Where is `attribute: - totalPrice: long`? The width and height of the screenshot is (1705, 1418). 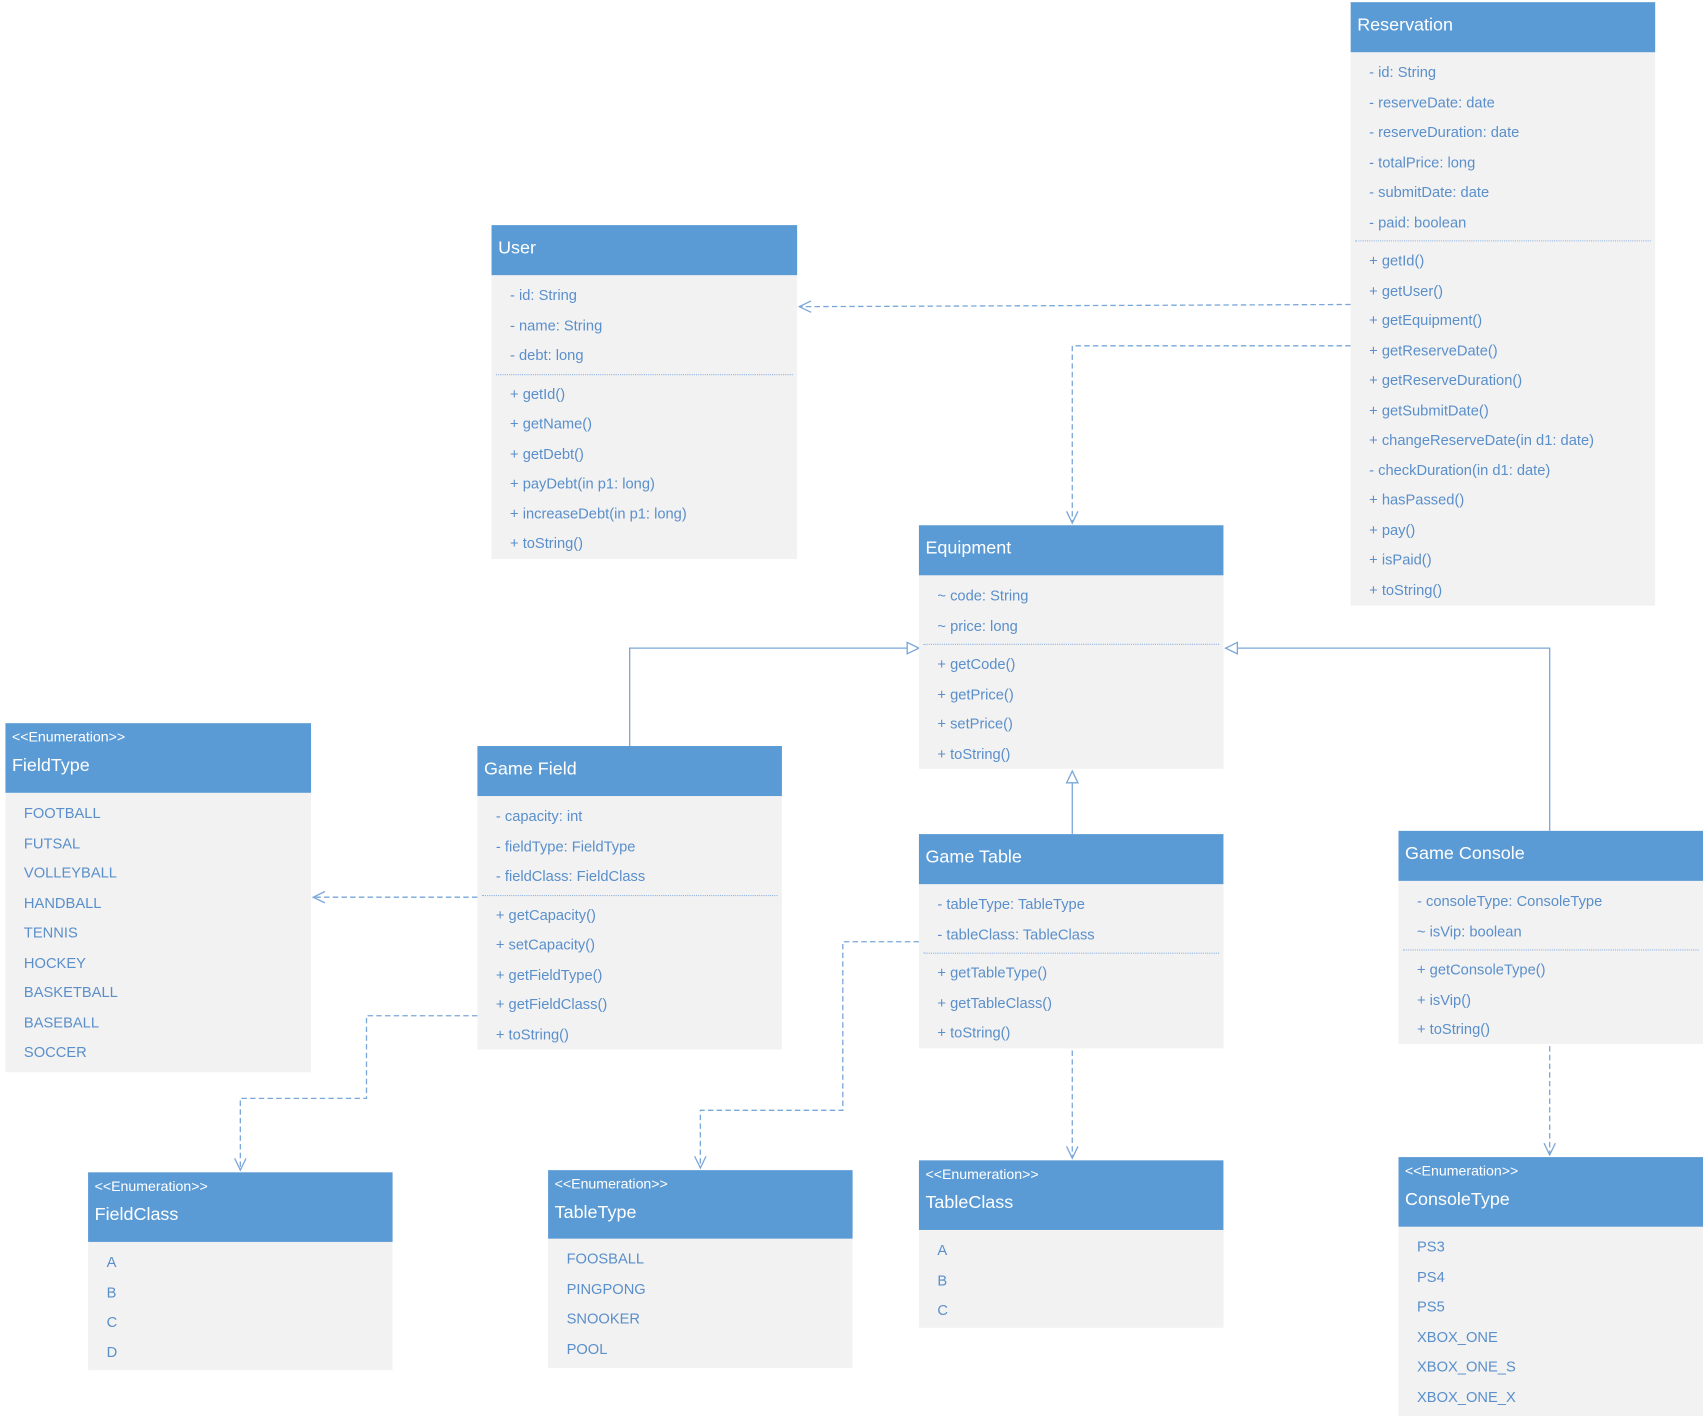 attribute: - totalPrice: long is located at coordinates (1422, 162).